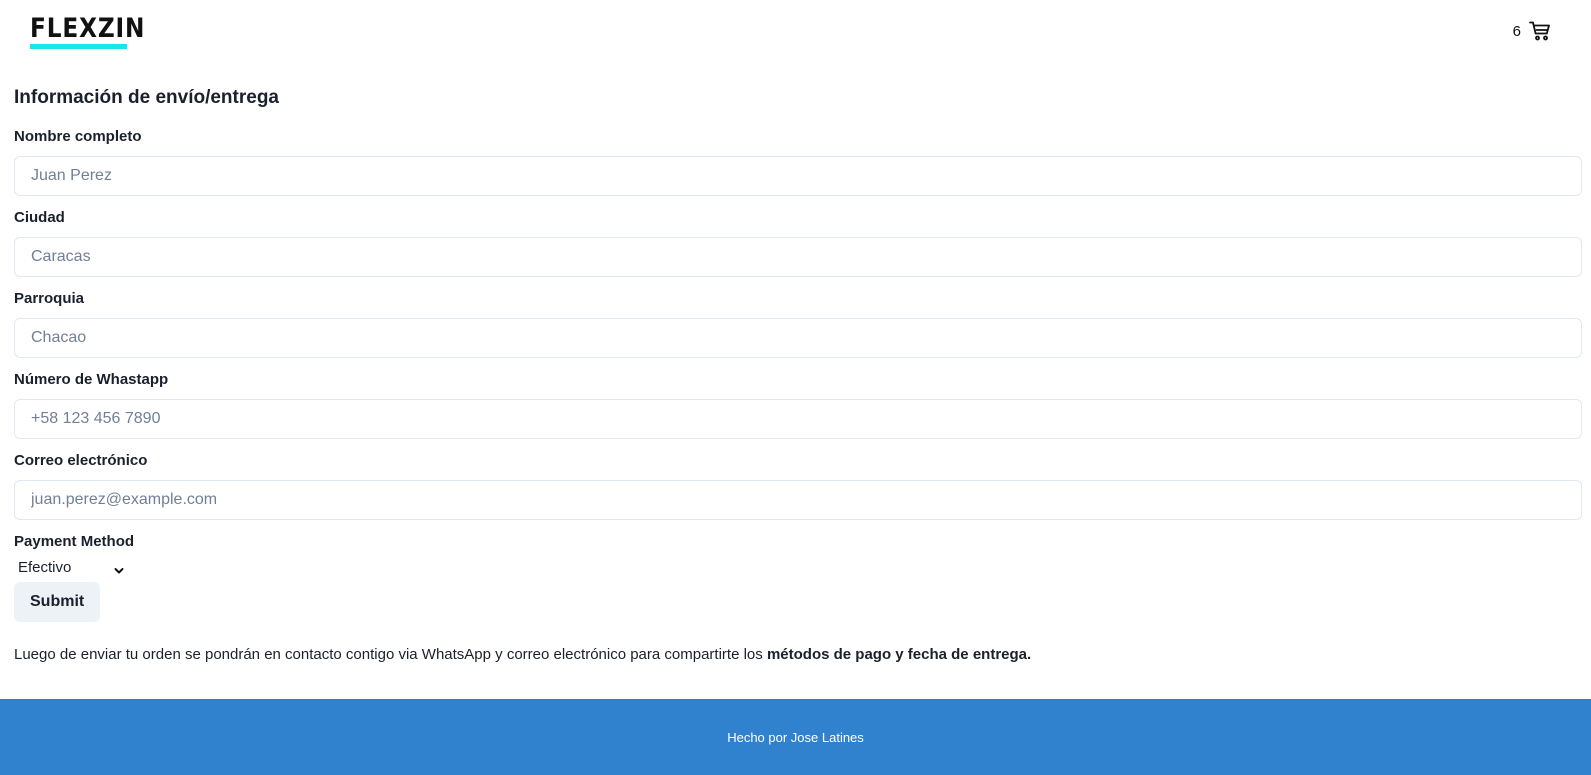  I want to click on parish-input, so click(798, 338).